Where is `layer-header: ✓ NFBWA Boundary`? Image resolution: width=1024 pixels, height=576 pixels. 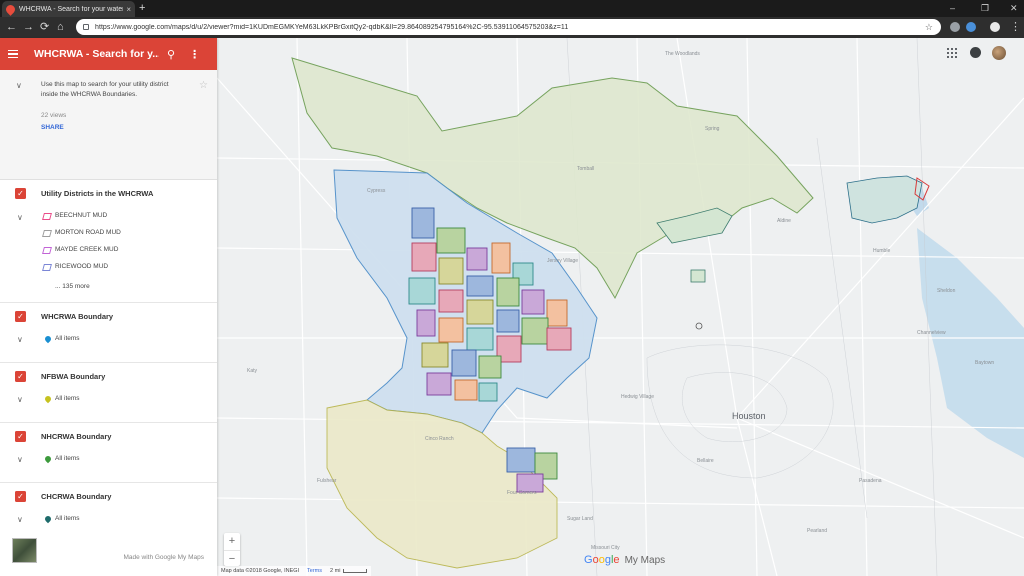
layer-header: ✓ NFBWA Boundary is located at coordinates (108, 377).